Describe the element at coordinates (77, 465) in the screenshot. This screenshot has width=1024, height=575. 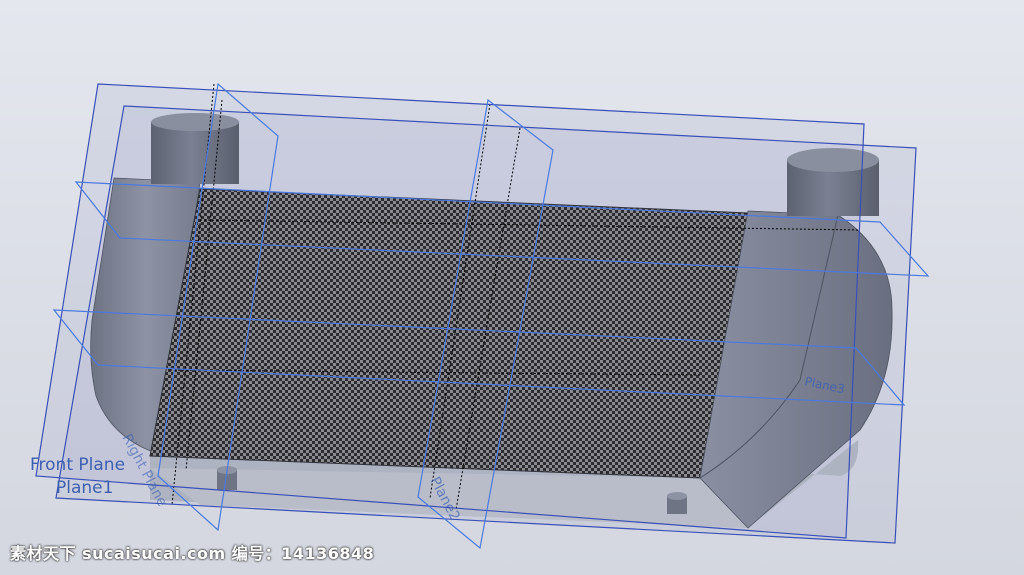
I see `front-plane-label: Front Plane` at that location.